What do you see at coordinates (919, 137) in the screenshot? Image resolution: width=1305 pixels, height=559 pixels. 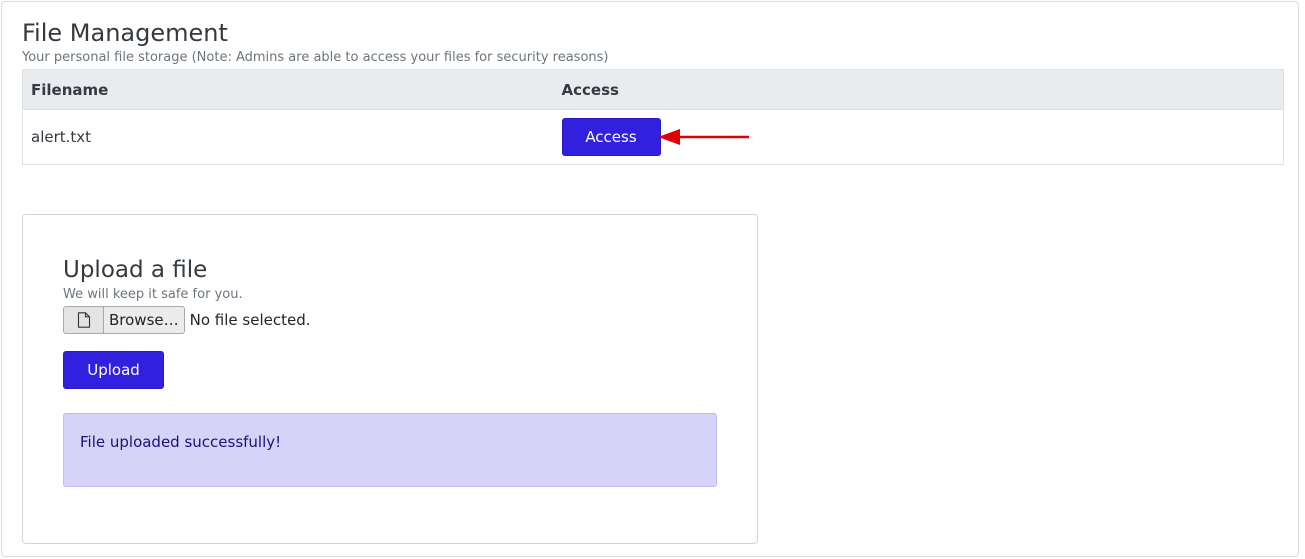 I see `access-cell: Access` at bounding box center [919, 137].